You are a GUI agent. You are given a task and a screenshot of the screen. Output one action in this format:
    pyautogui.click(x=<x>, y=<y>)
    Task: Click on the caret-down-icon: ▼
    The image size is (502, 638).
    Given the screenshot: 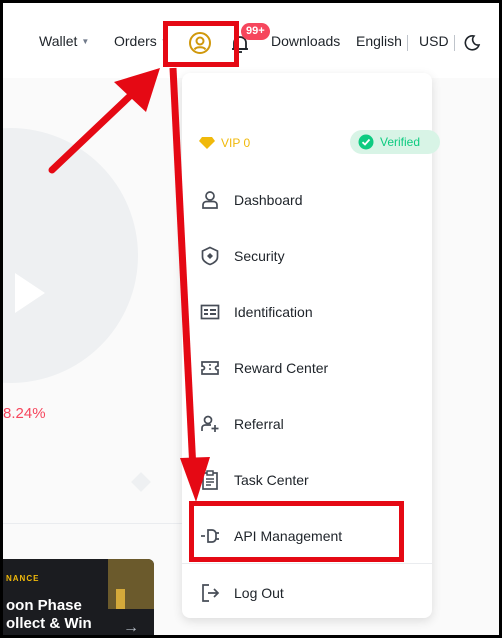 What is the action you would take?
    pyautogui.click(x=85, y=41)
    